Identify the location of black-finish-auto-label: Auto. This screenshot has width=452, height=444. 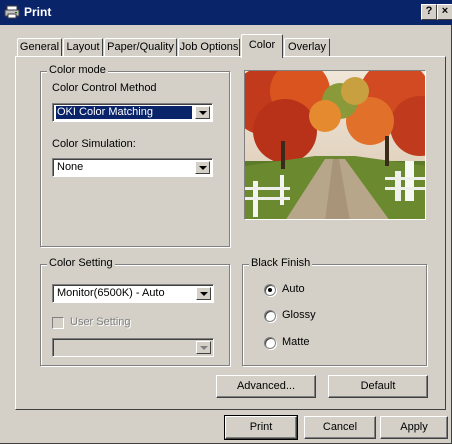
(293, 289).